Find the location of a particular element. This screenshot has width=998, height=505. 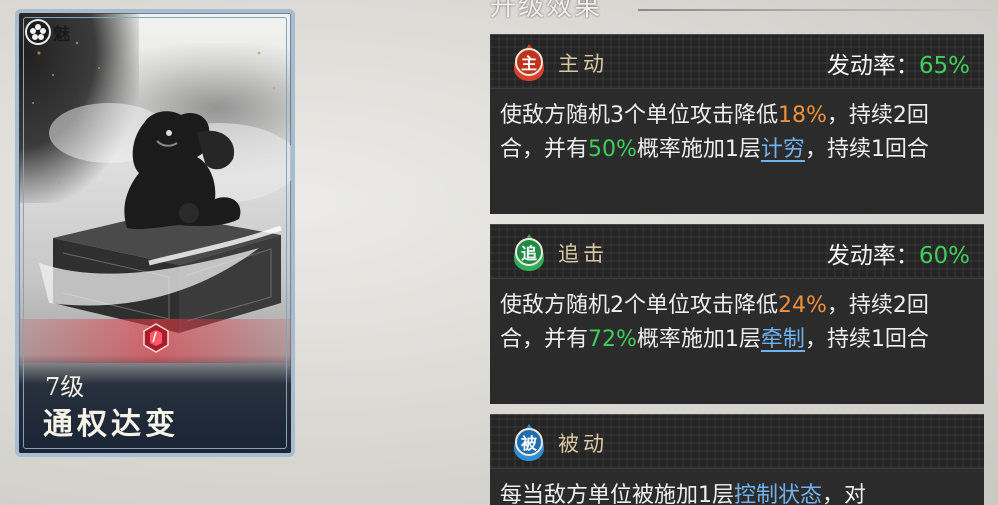

skill-icon-char: 被 is located at coordinates (529, 442).